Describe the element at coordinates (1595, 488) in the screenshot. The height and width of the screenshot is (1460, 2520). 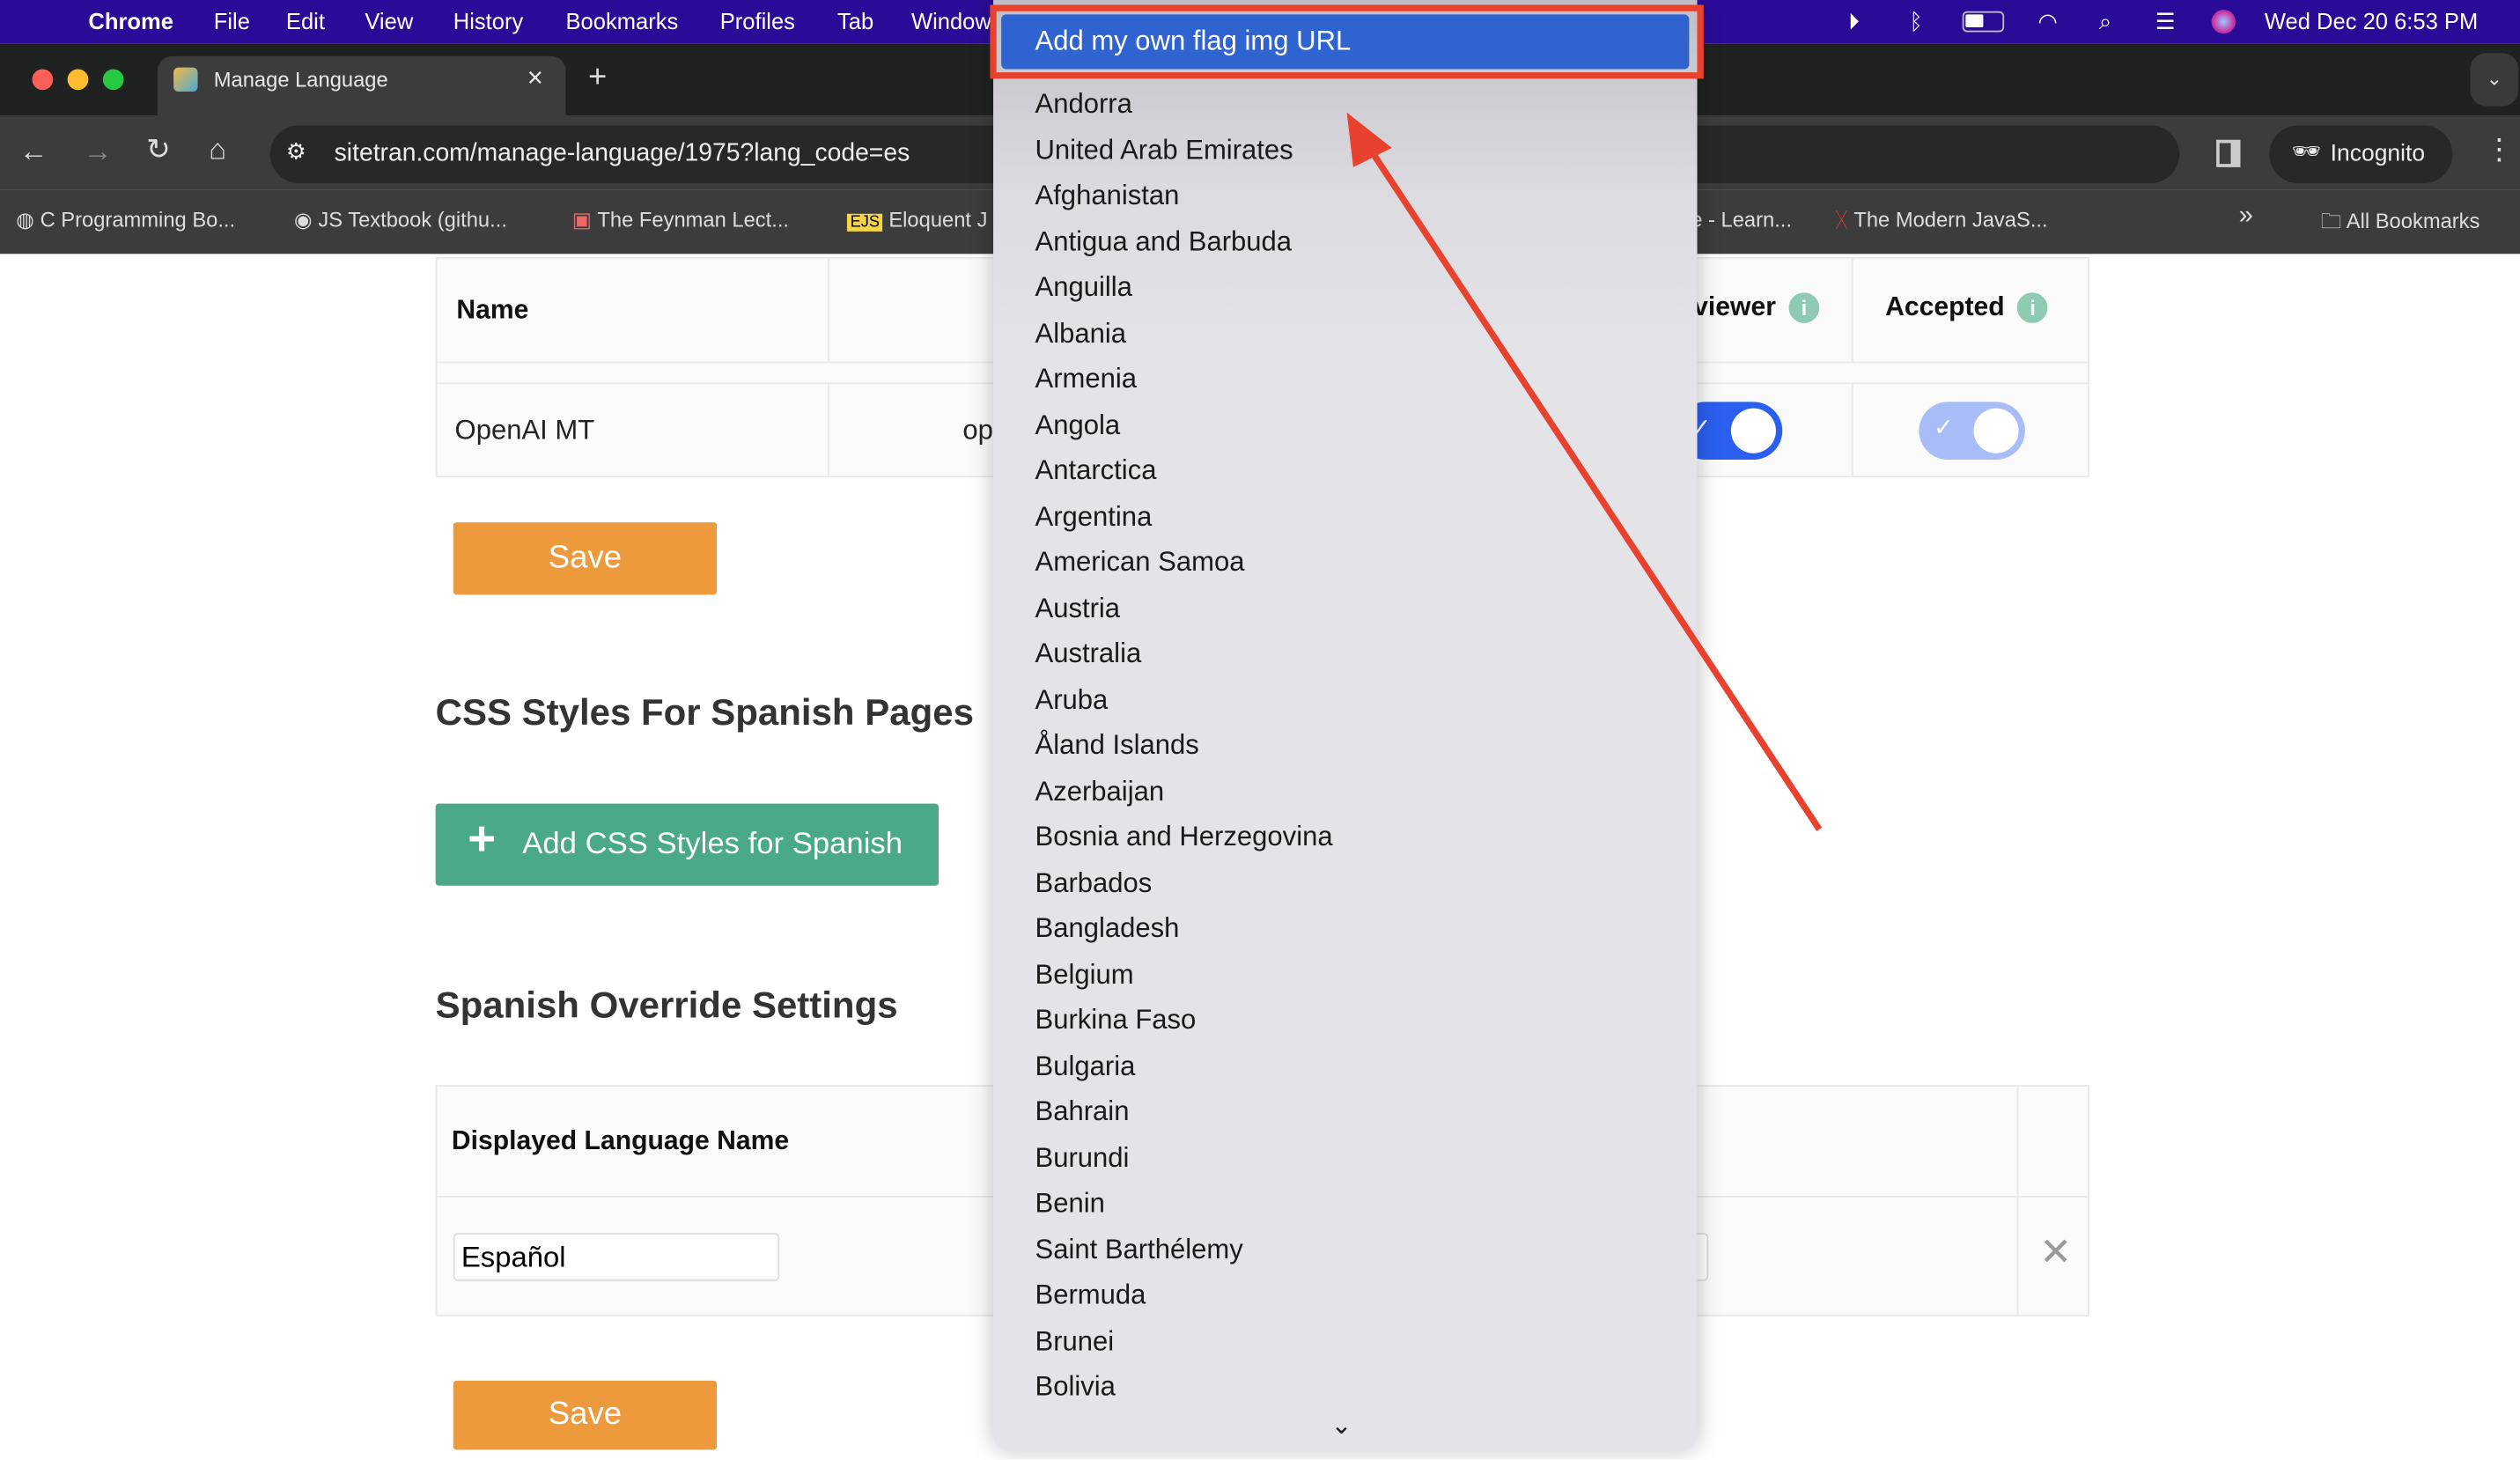
I see `arrow-shaft` at that location.